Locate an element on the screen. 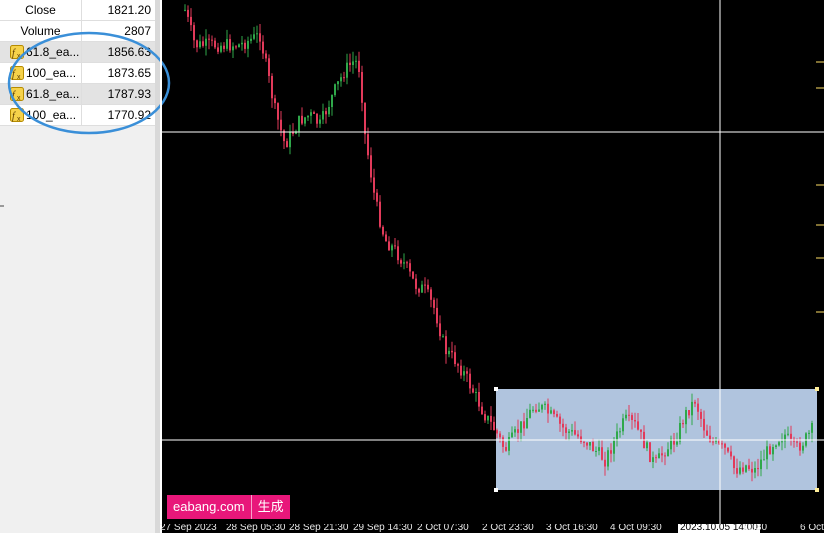 The height and width of the screenshot is (533, 824). data-window-row-name: Close is located at coordinates (41, 10).